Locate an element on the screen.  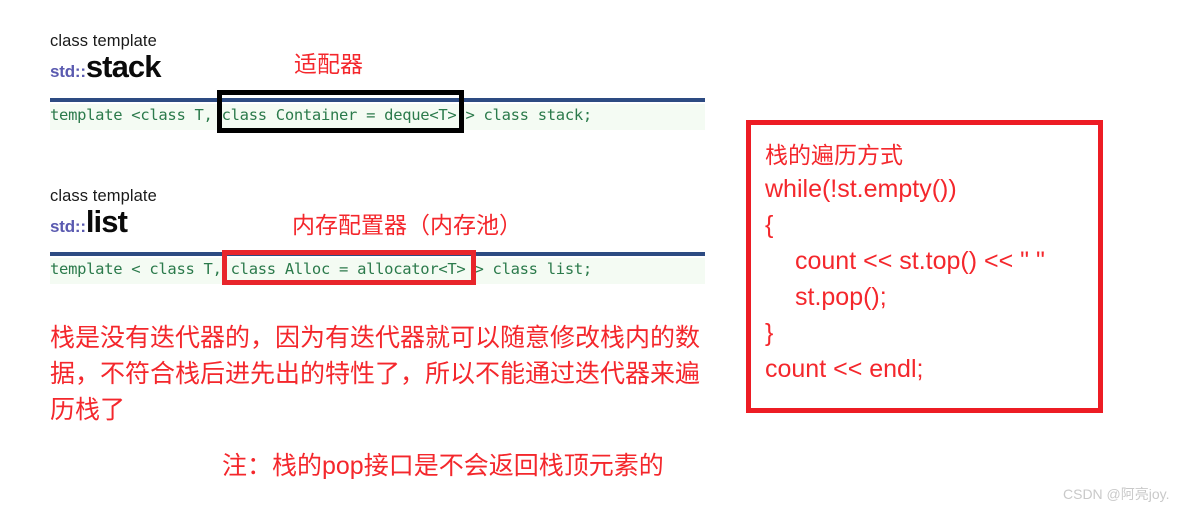
highlight-box-container-param is located at coordinates (340, 111).